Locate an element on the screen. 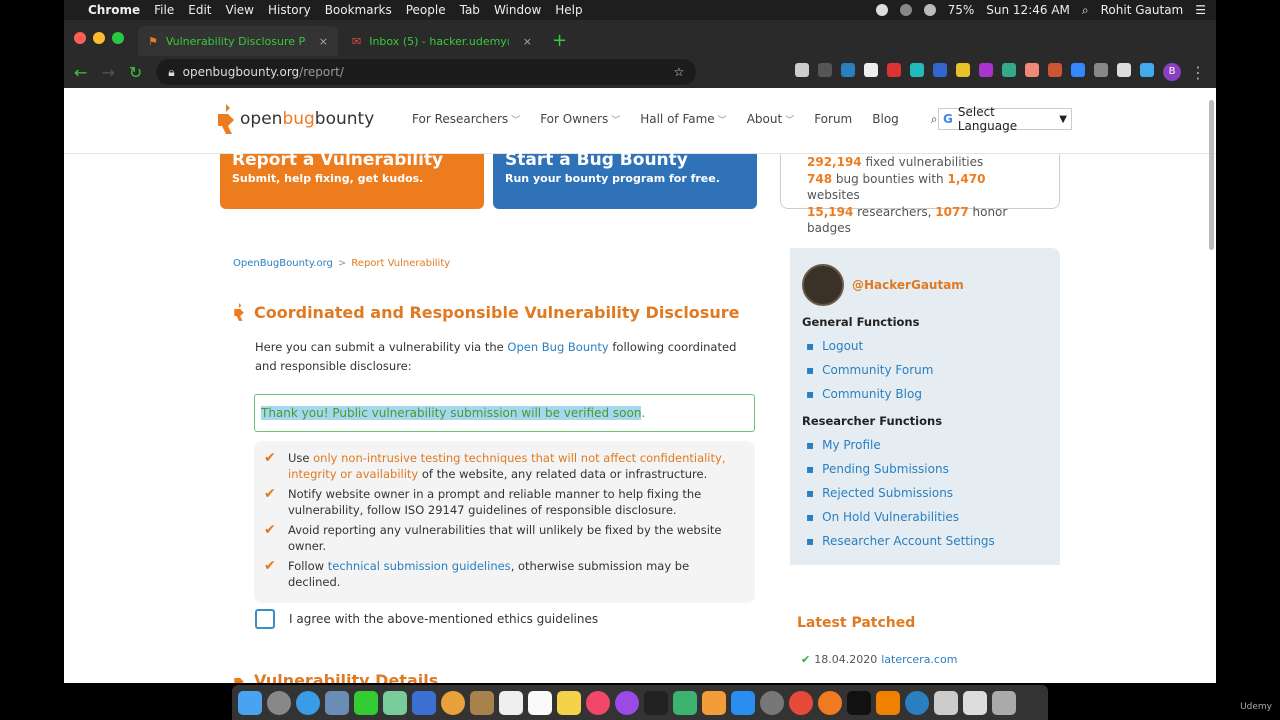 The image size is (1280, 720). menu-history: History is located at coordinates (289, 10).